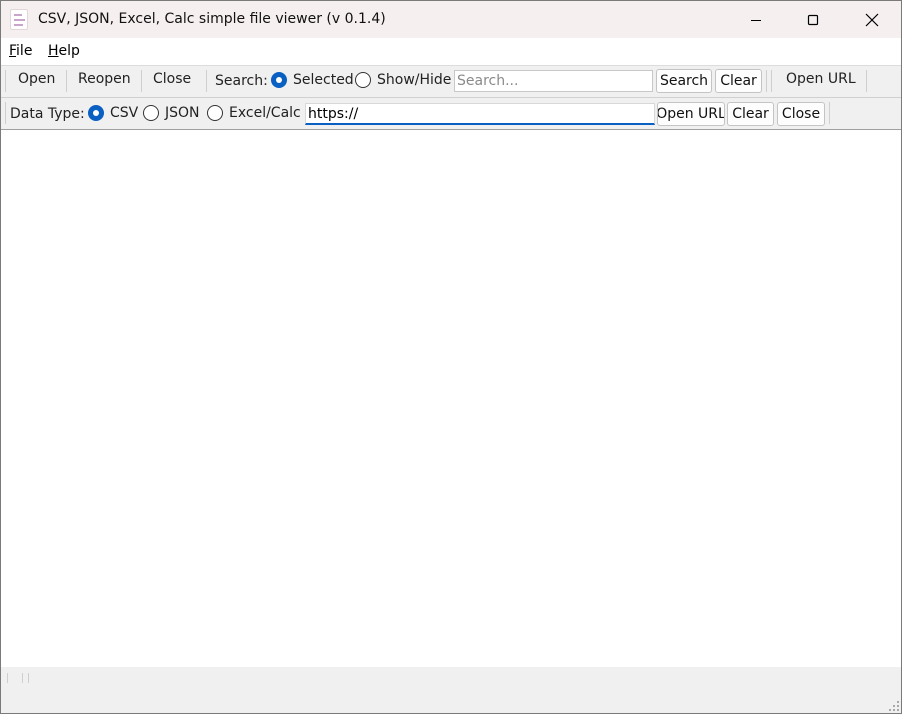 Image resolution: width=902 pixels, height=714 pixels. Describe the element at coordinates (323, 80) in the screenshot. I see `search-selected-label: Selected` at that location.